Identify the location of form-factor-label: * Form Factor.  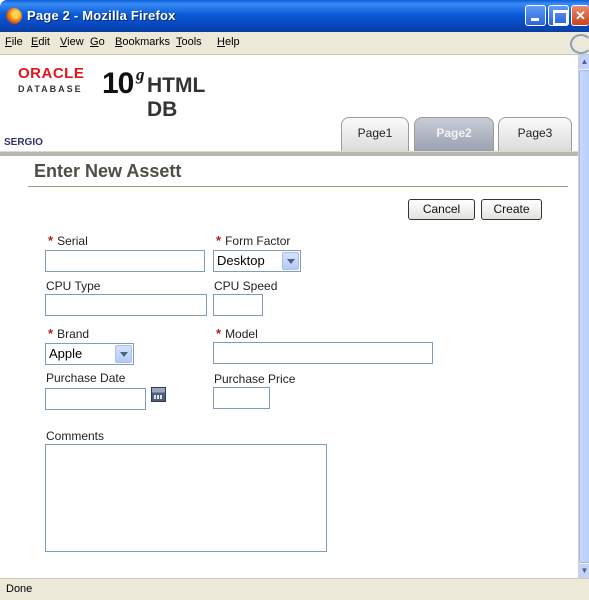
(253, 240).